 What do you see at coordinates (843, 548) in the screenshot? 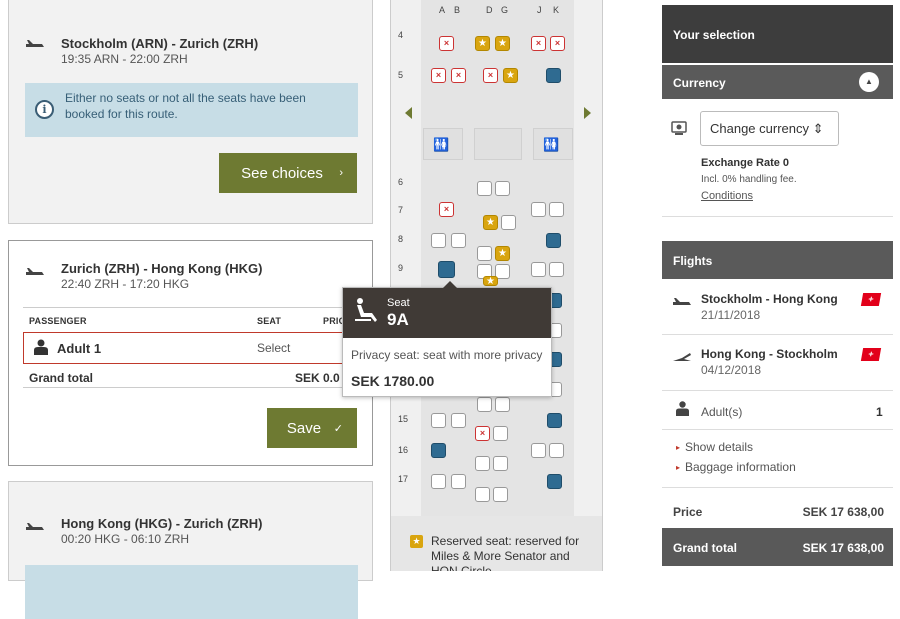
I see `grand-total-value: SEK 17 638,00` at bounding box center [843, 548].